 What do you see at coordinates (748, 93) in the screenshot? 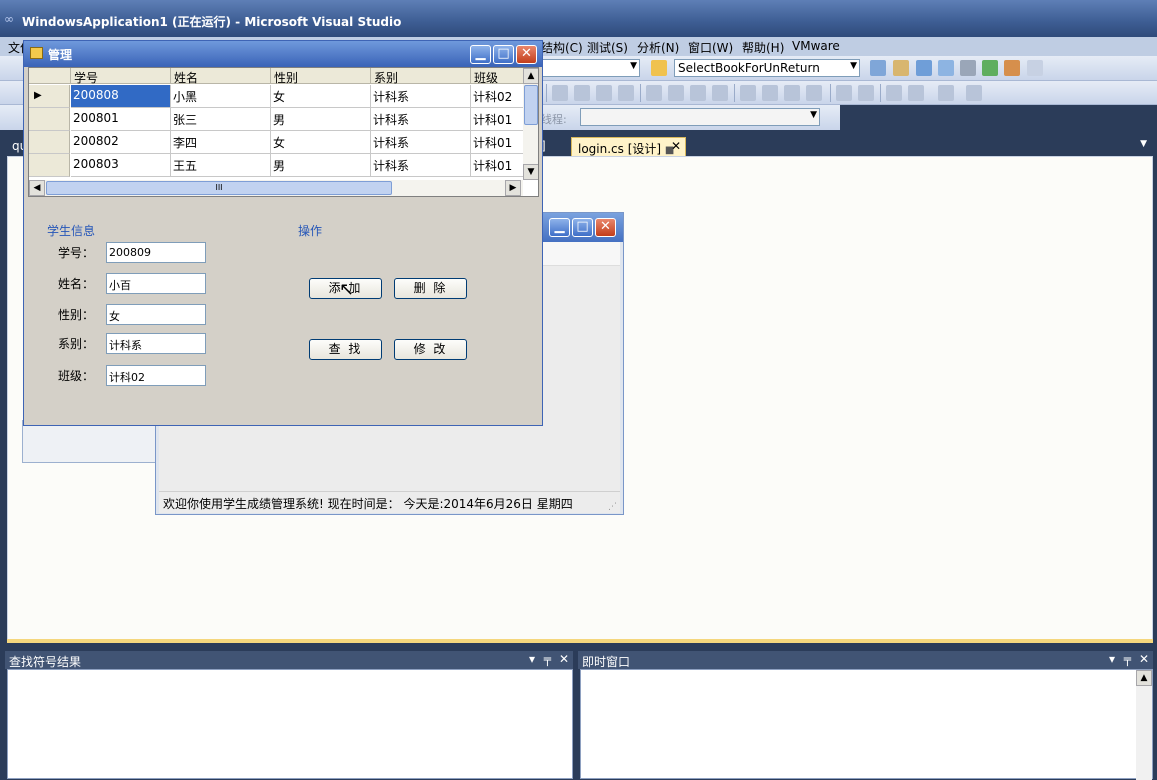
I see `vertical-spacing-icon` at bounding box center [748, 93].